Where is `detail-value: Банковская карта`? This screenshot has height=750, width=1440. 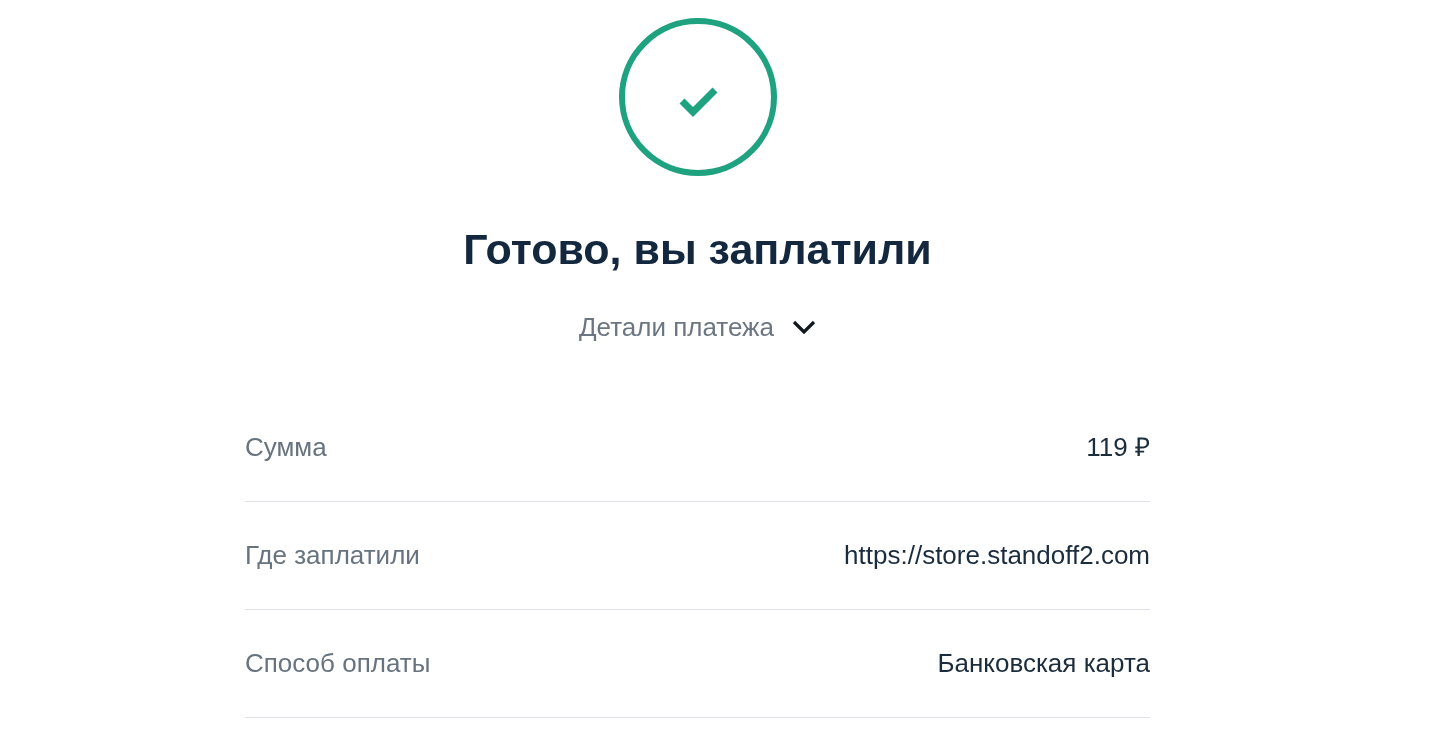
detail-value: Банковская карта is located at coordinates (1043, 663).